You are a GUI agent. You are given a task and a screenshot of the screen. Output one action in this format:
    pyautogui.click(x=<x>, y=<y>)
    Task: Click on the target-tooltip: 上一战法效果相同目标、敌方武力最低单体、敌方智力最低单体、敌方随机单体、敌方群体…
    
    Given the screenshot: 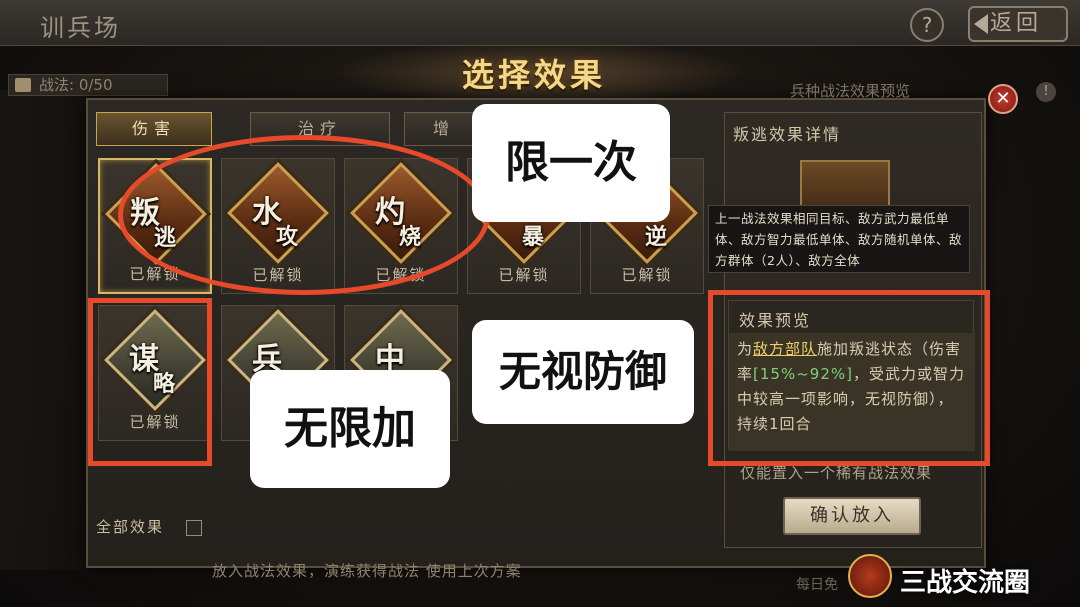 What is the action you would take?
    pyautogui.click(x=839, y=239)
    